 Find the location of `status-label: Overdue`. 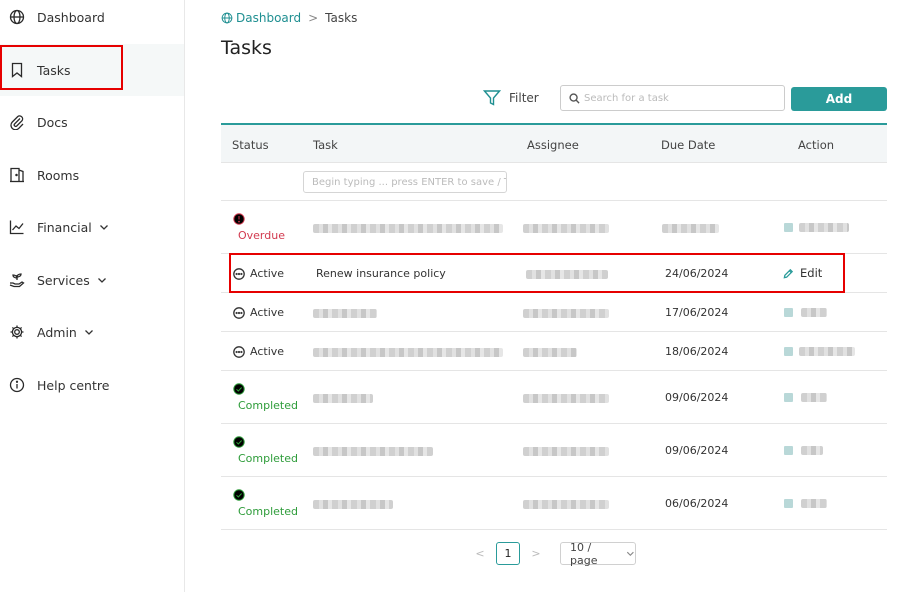

status-label: Overdue is located at coordinates (261, 235).